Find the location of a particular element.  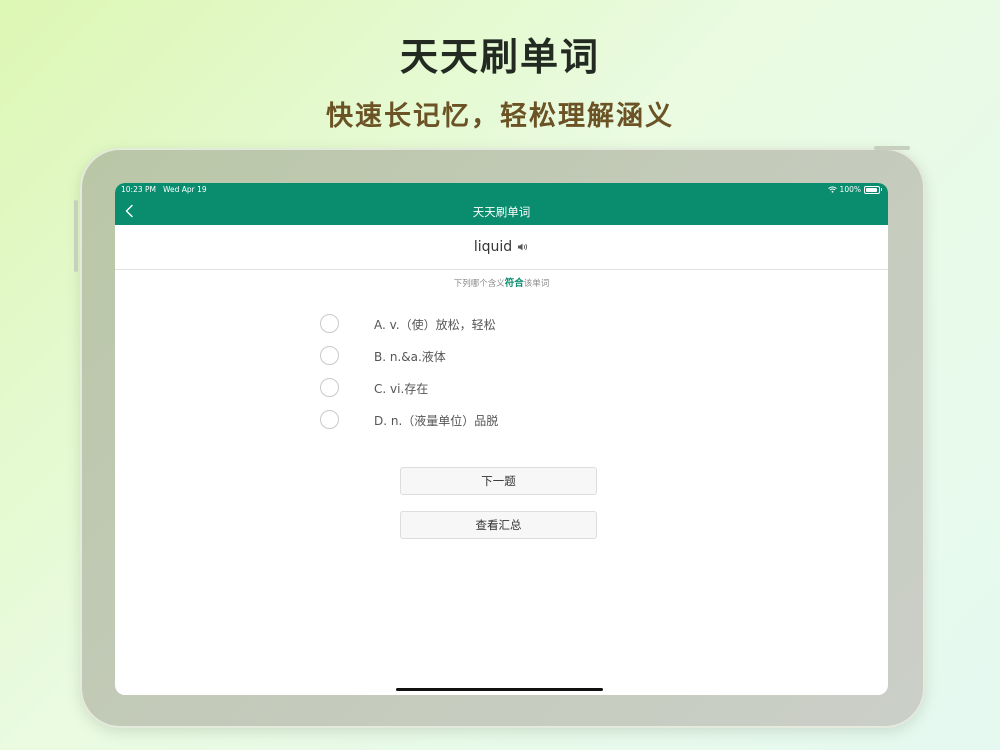

next-question-button: 下一题 is located at coordinates (498, 481).